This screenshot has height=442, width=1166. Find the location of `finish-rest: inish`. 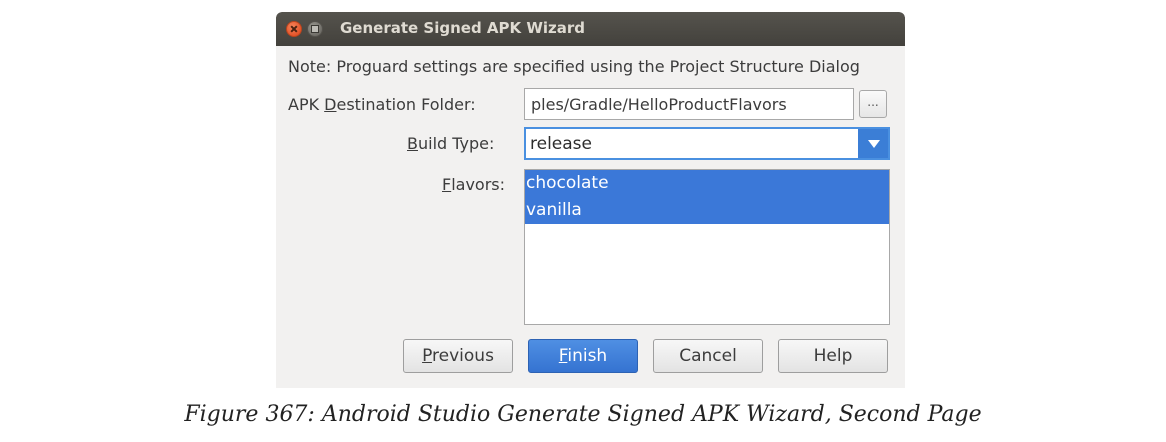

finish-rest: inish is located at coordinates (587, 356).